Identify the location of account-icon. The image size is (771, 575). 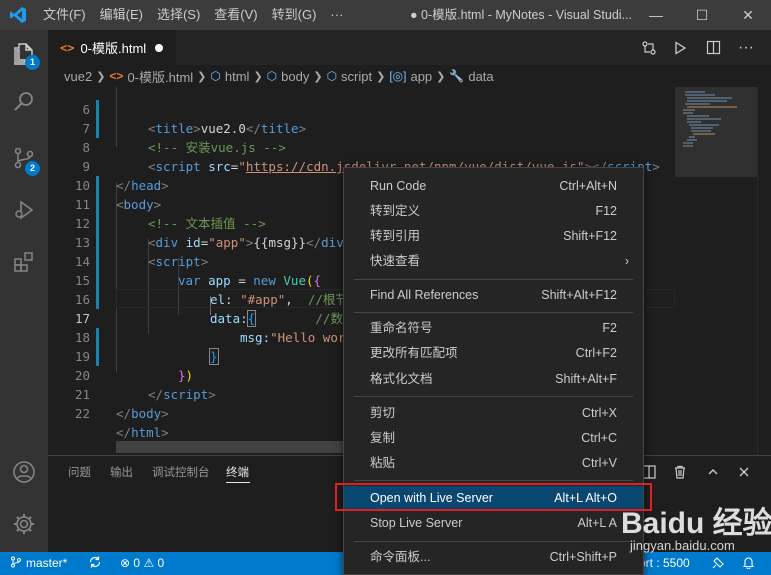
(24, 472).